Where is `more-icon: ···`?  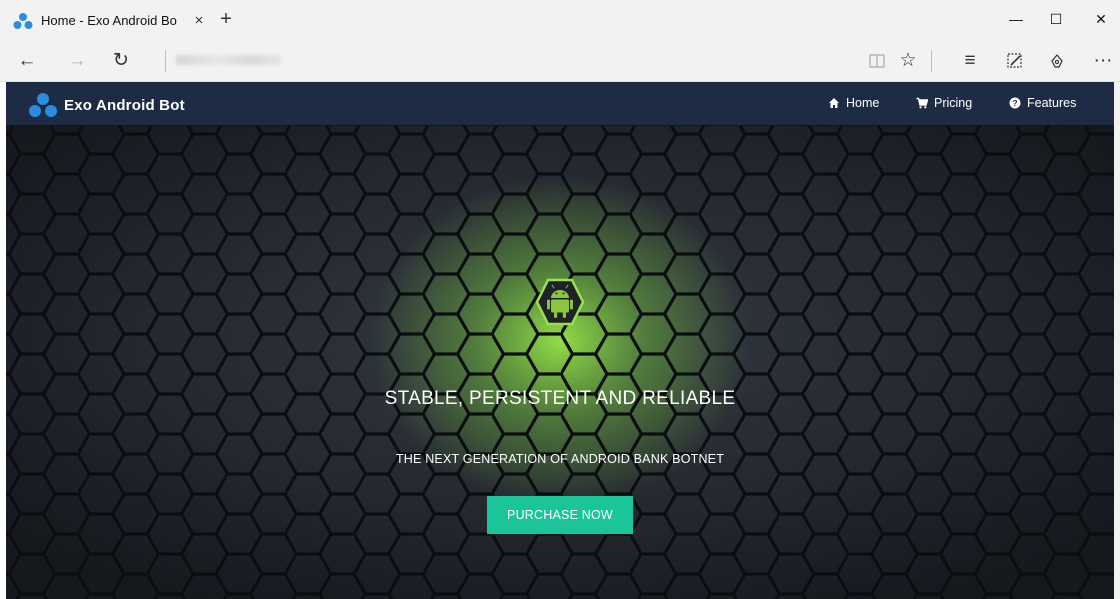
more-icon: ··· is located at coordinates (1103, 61).